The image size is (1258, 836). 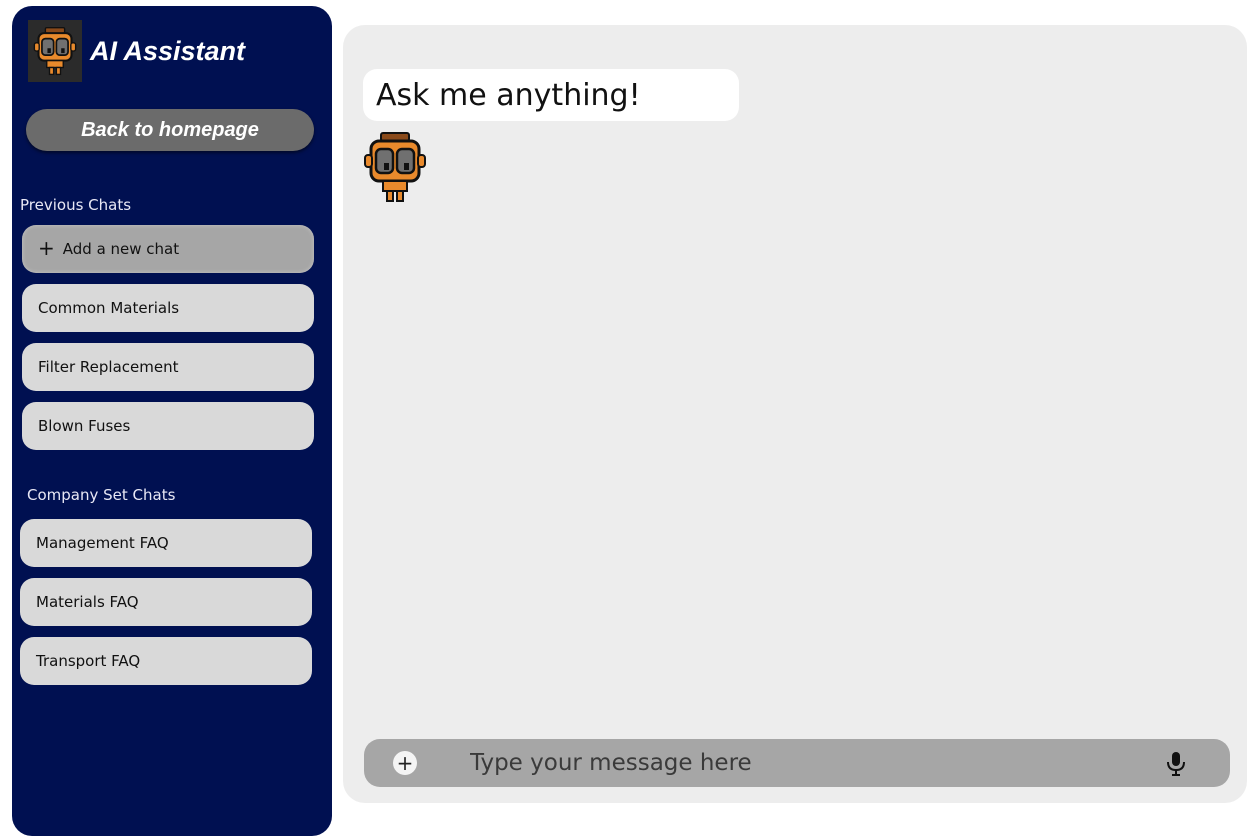 What do you see at coordinates (121, 249) in the screenshot?
I see `add-new-chat-label: Add a new chat` at bounding box center [121, 249].